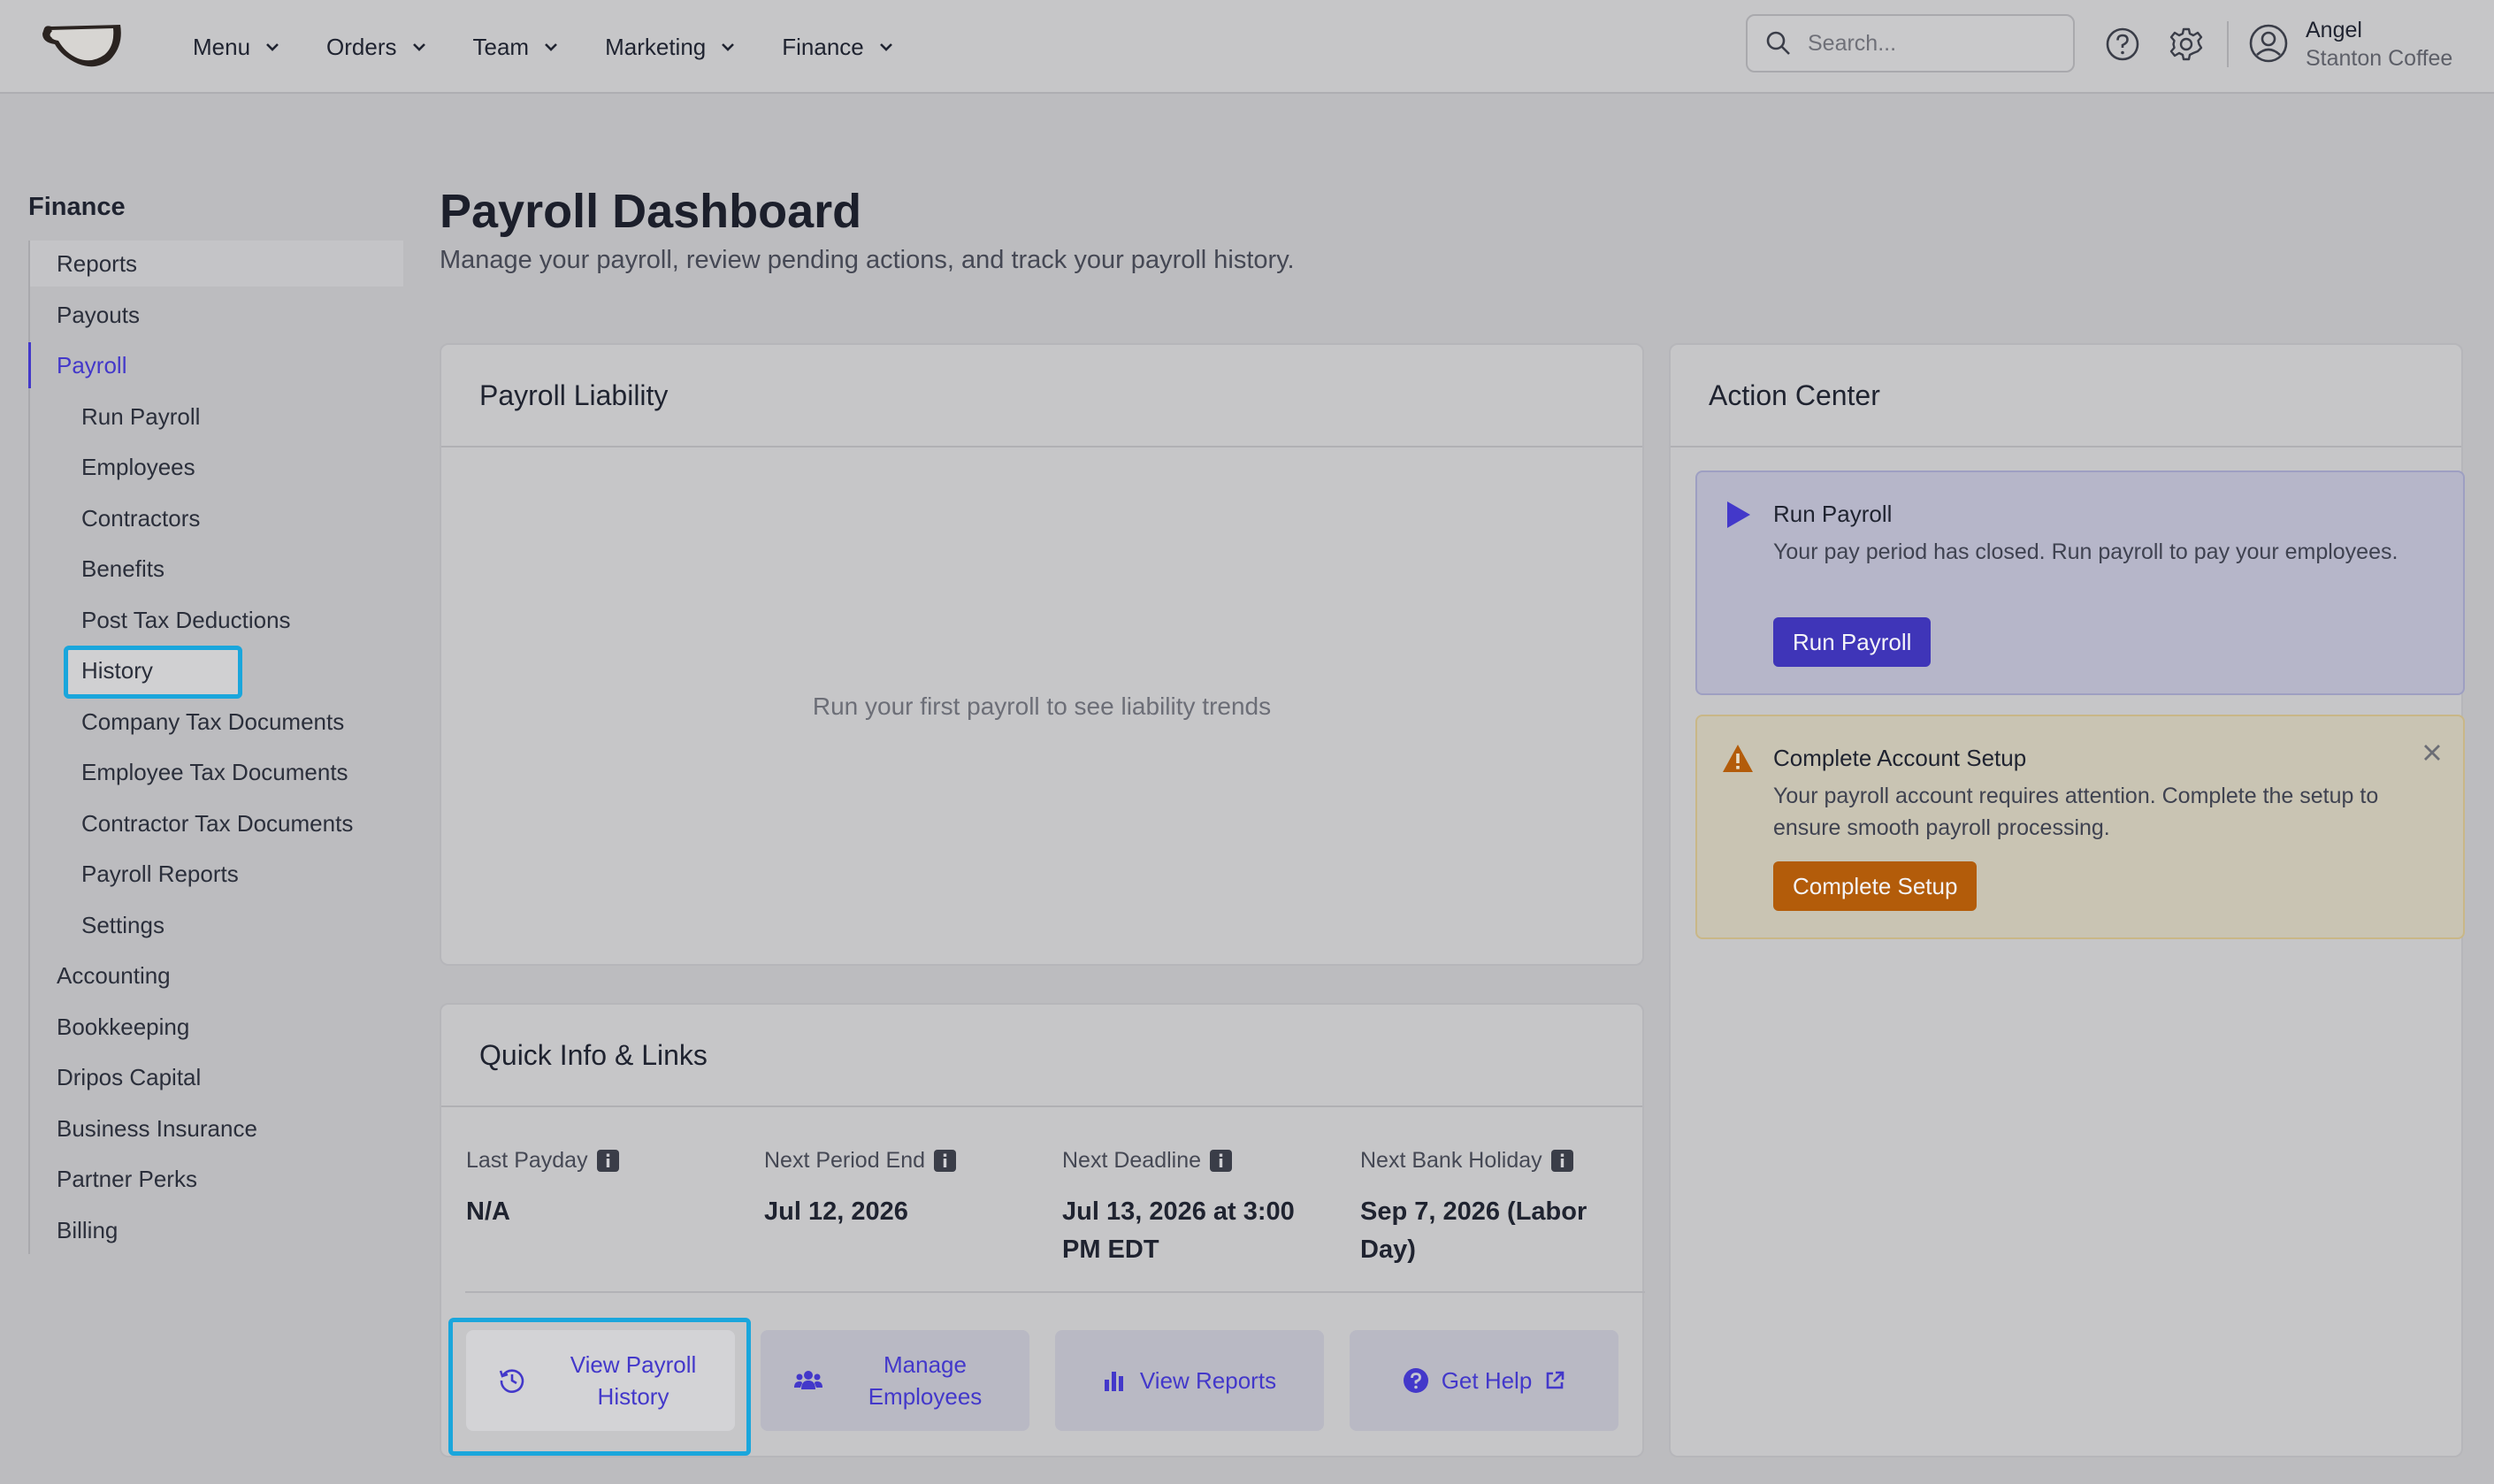 This screenshot has width=2494, height=1484. Describe the element at coordinates (1778, 43) in the screenshot. I see `search-icon` at that location.